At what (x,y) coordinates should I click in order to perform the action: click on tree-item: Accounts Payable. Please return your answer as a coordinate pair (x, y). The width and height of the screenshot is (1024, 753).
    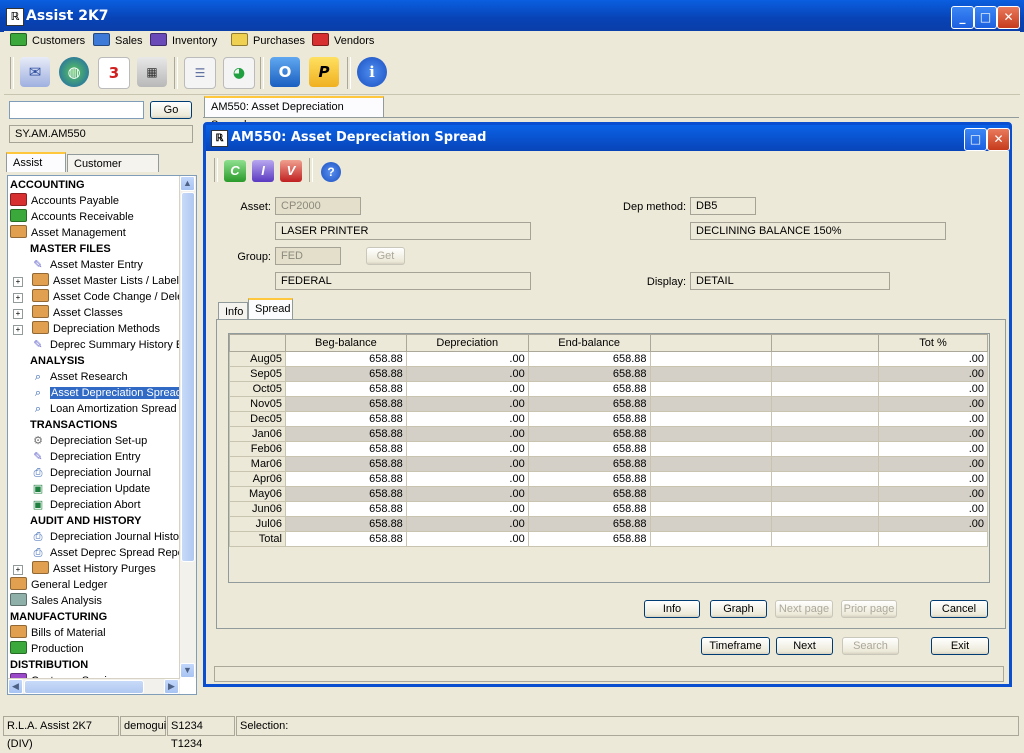
    Looking at the image, I should click on (64, 201).